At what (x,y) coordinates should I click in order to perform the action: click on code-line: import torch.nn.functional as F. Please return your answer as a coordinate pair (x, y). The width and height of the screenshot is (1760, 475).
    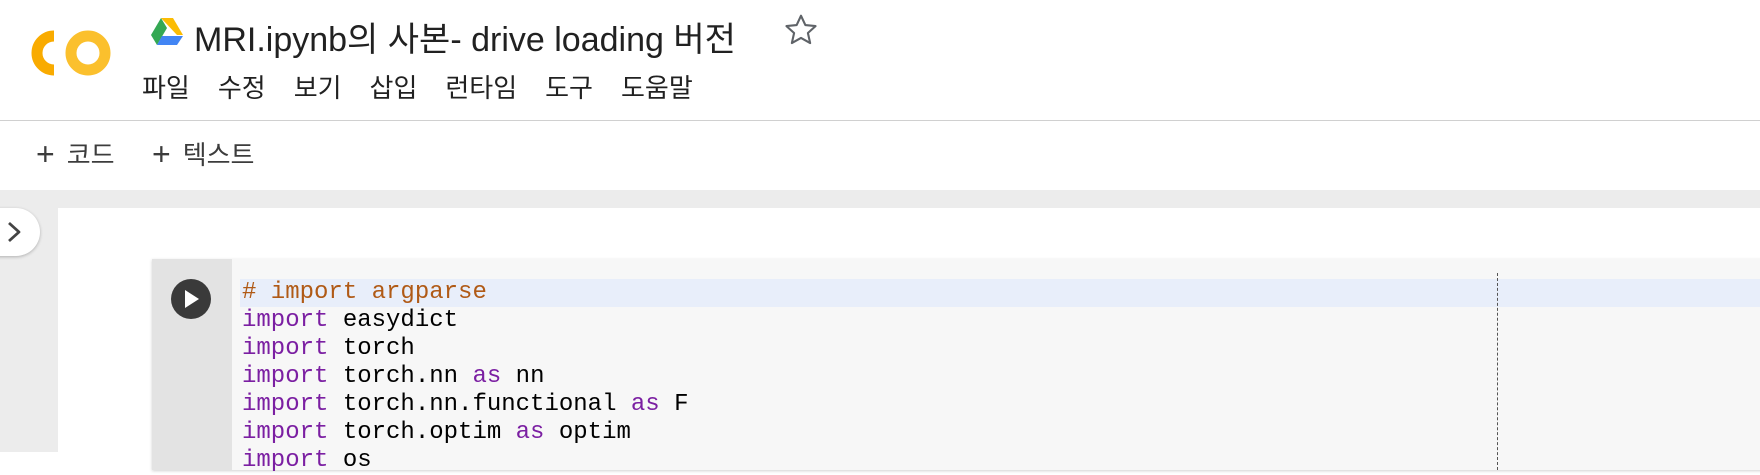
    Looking at the image, I should click on (1000, 405).